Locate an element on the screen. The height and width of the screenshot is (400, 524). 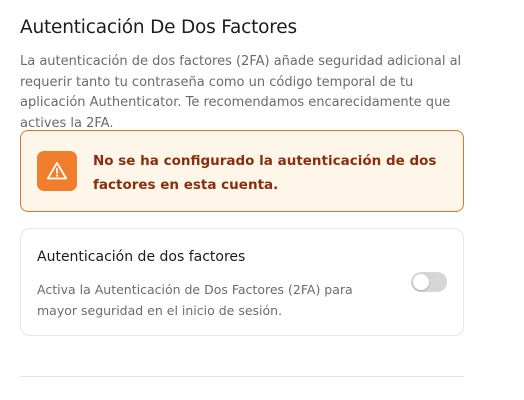
section-title: Autenticación De Dos Factores is located at coordinates (158, 27).